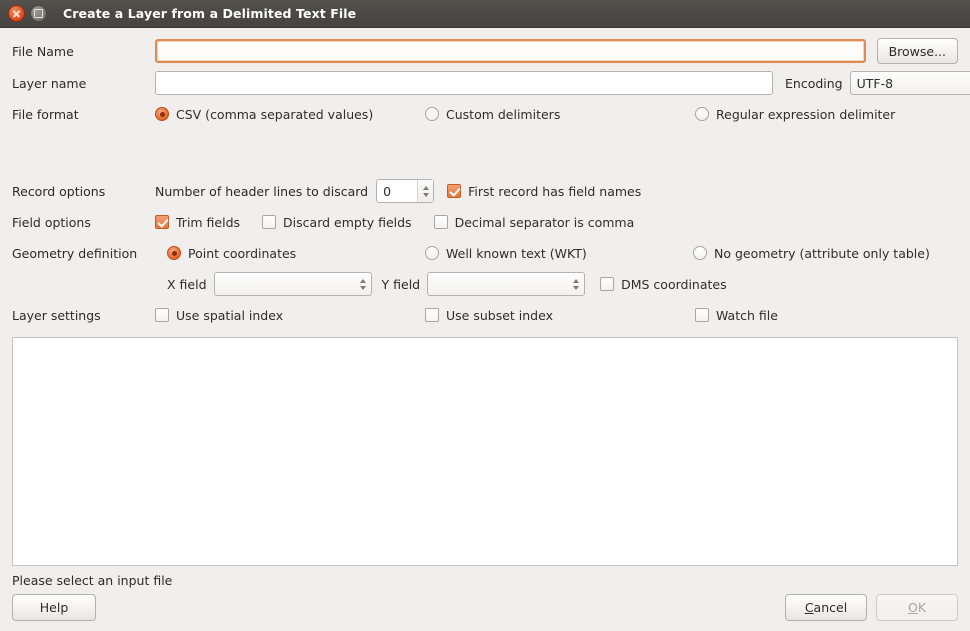 This screenshot has height=631, width=970. What do you see at coordinates (59, 191) in the screenshot?
I see `record-options-label: Record options` at bounding box center [59, 191].